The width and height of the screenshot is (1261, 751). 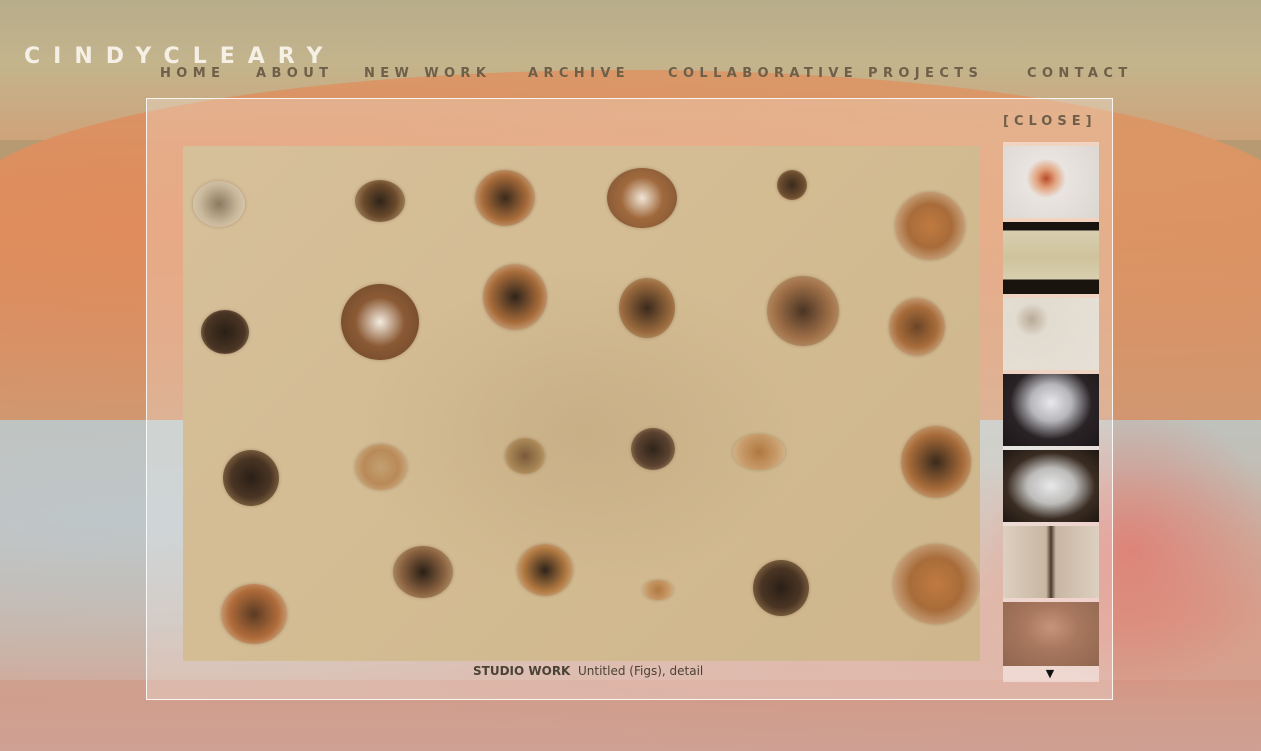 What do you see at coordinates (427, 73) in the screenshot?
I see `nav-item-new-work: NEW WORK` at bounding box center [427, 73].